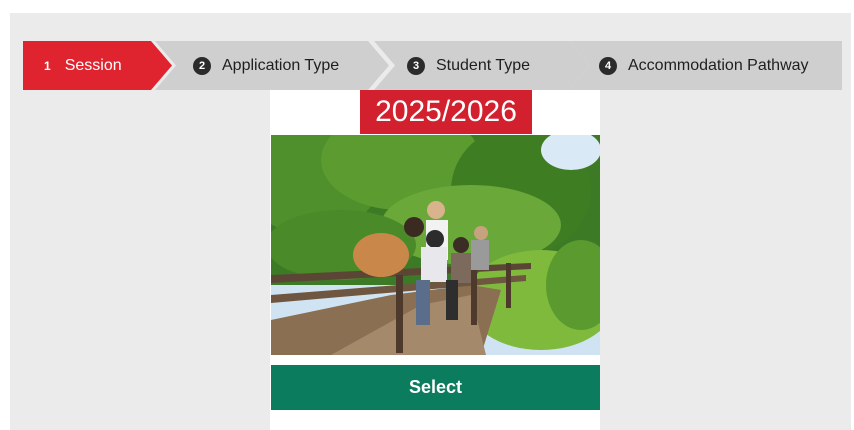  What do you see at coordinates (718, 65) in the screenshot?
I see `step-label: Accommodation Pathway` at bounding box center [718, 65].